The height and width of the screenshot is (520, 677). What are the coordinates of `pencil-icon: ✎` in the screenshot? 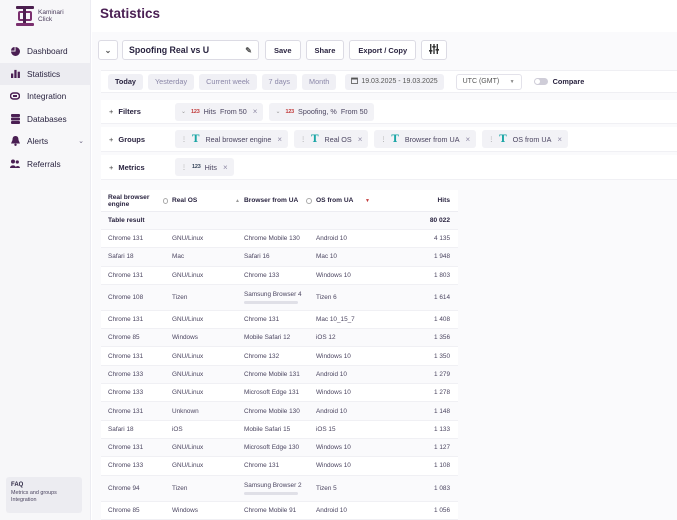 It's located at (248, 50).